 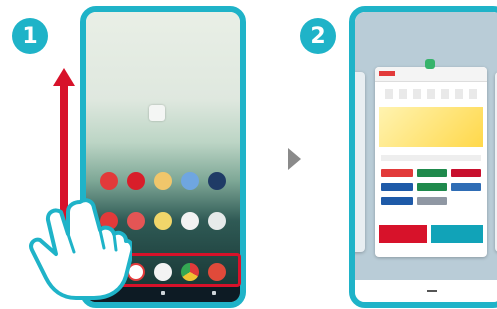 I want to click on step-number: 1, so click(x=30, y=36).